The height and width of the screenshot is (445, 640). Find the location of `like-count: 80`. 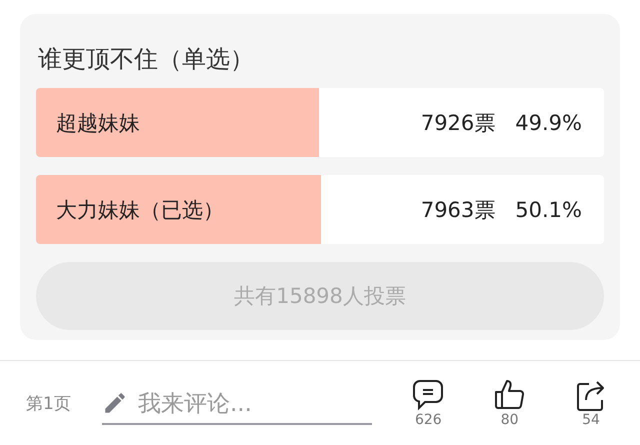

like-count: 80 is located at coordinates (509, 420).